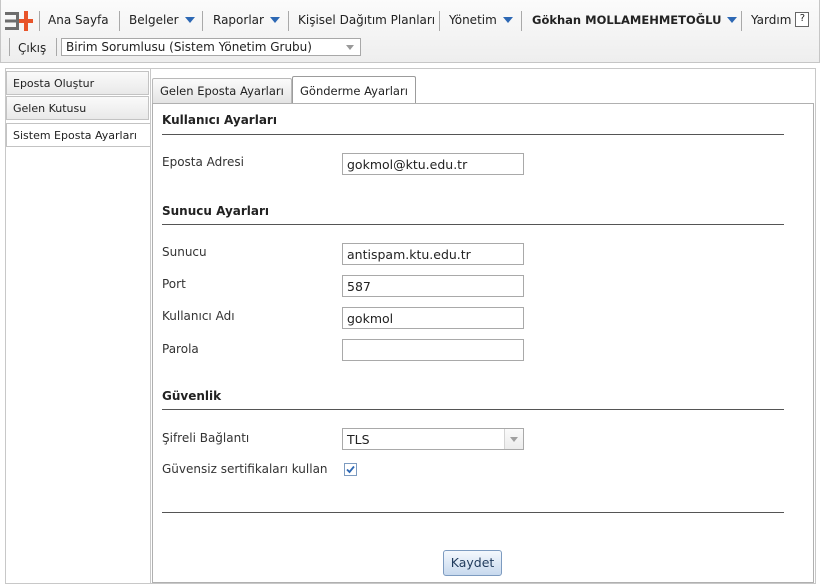 The image size is (820, 588). What do you see at coordinates (189, 47) in the screenshot?
I see `role-select-value: Birim Sorumlusu (Sistem Yönetim Grubu)` at bounding box center [189, 47].